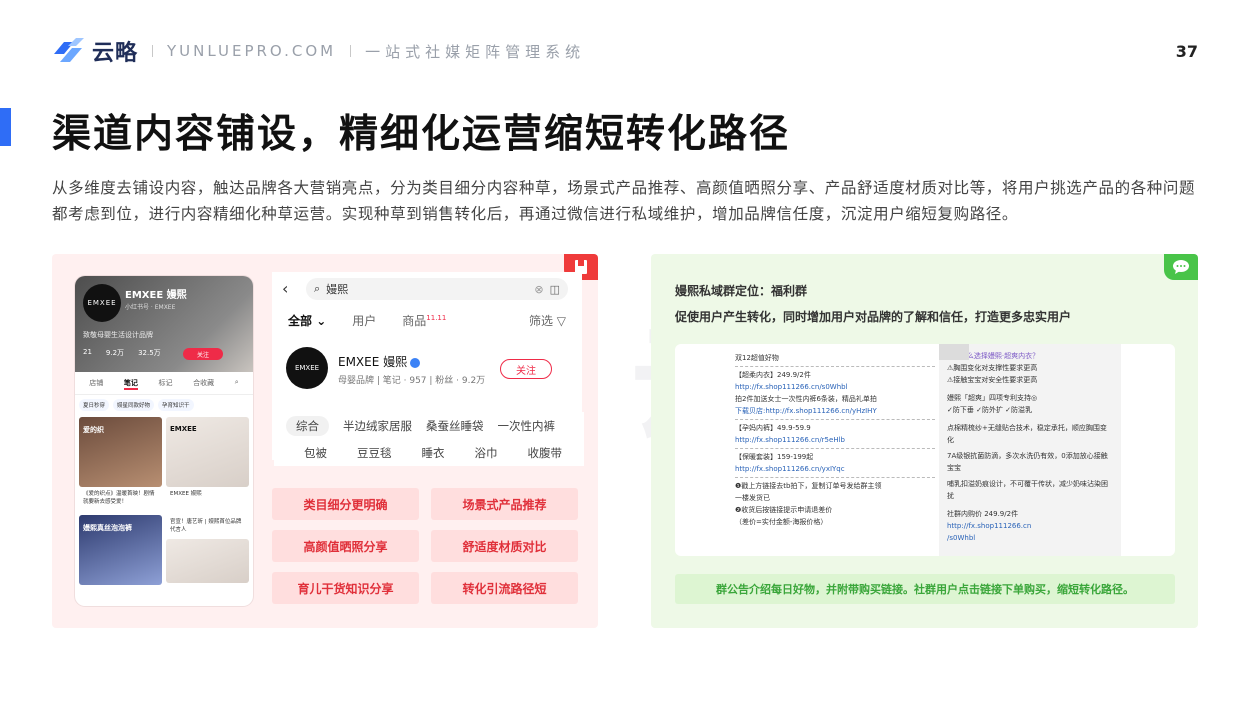 This screenshot has height=703, width=1250. I want to click on search-query: 嫚熙, so click(337, 289).